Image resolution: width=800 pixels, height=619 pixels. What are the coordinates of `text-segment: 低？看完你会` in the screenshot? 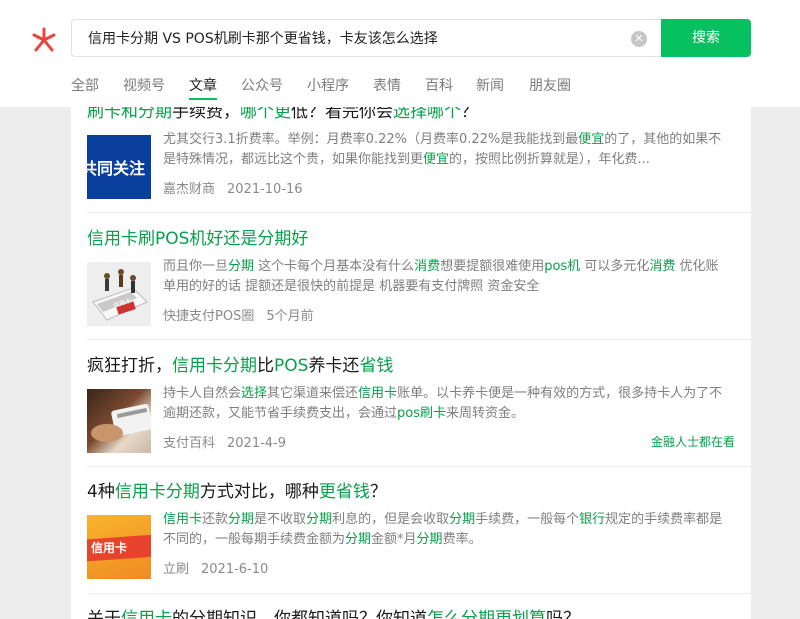 It's located at (342, 114).